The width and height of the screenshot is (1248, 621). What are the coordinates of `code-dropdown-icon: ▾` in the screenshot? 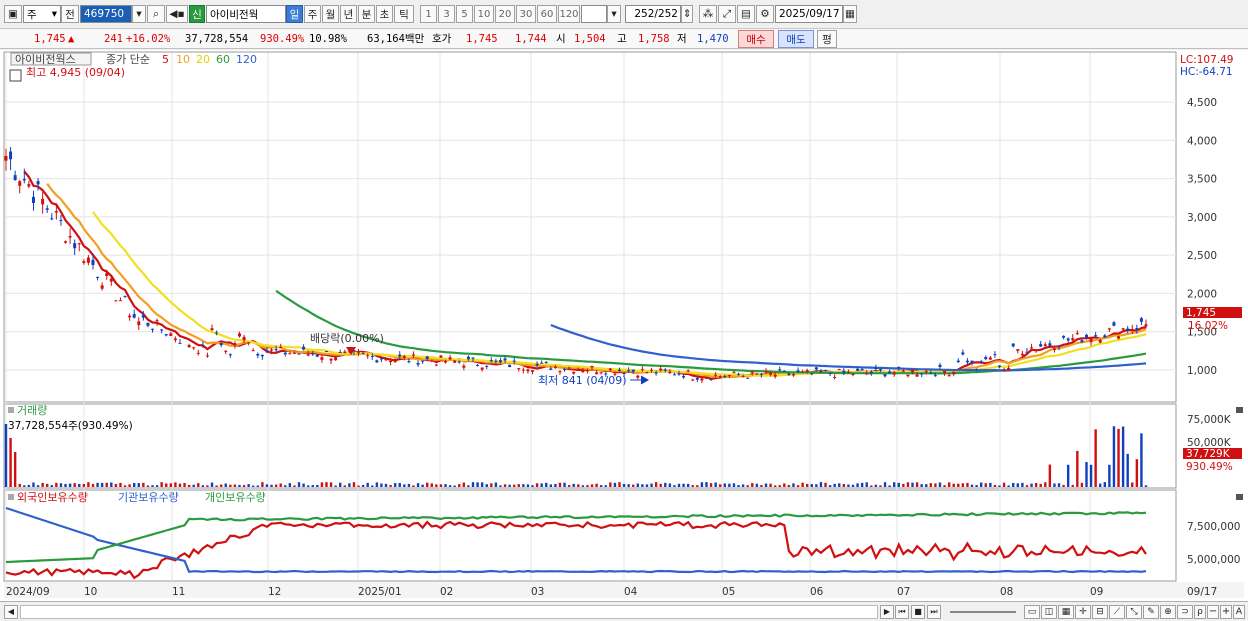 It's located at (139, 14).